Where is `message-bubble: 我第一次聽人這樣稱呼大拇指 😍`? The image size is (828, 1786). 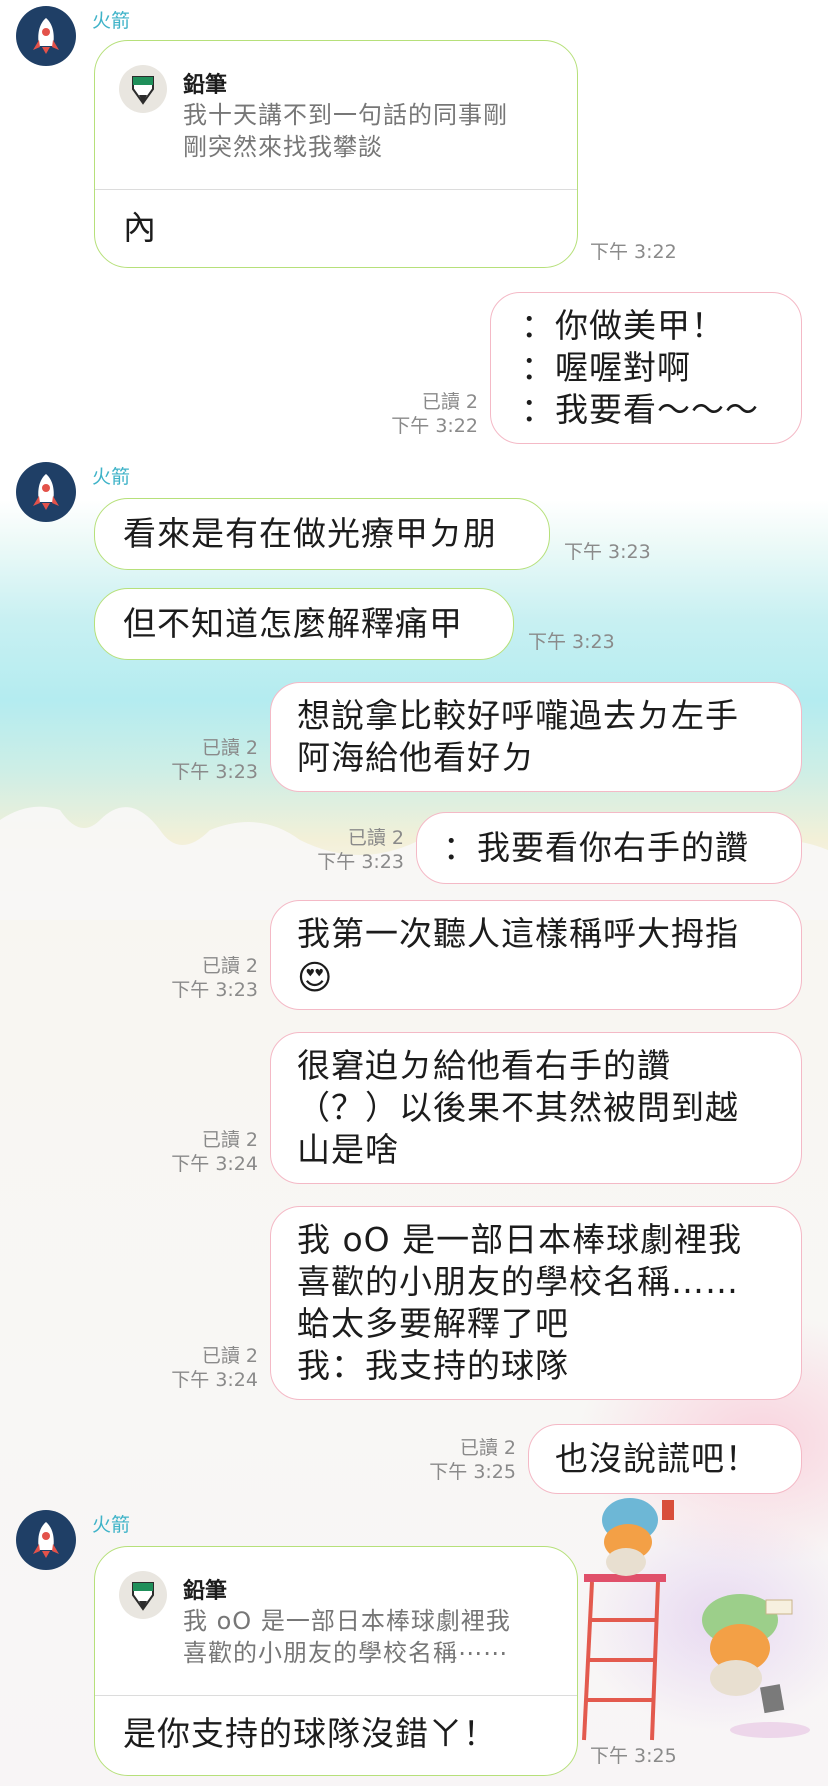 message-bubble: 我第一次聽人這樣稱呼大拇指 😍 is located at coordinates (536, 955).